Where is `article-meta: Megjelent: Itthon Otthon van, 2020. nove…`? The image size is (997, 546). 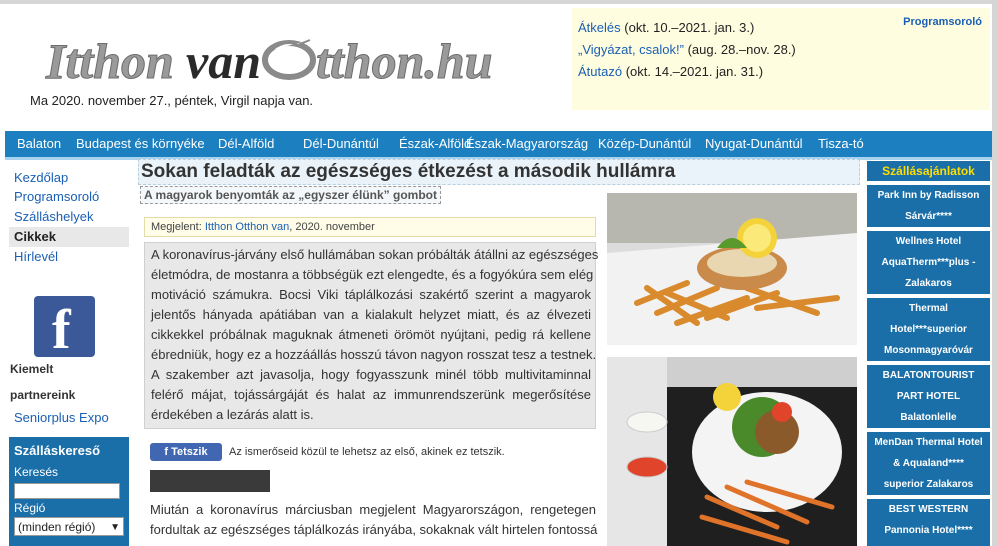 article-meta: Megjelent: Itthon Otthon van, 2020. nove… is located at coordinates (370, 227).